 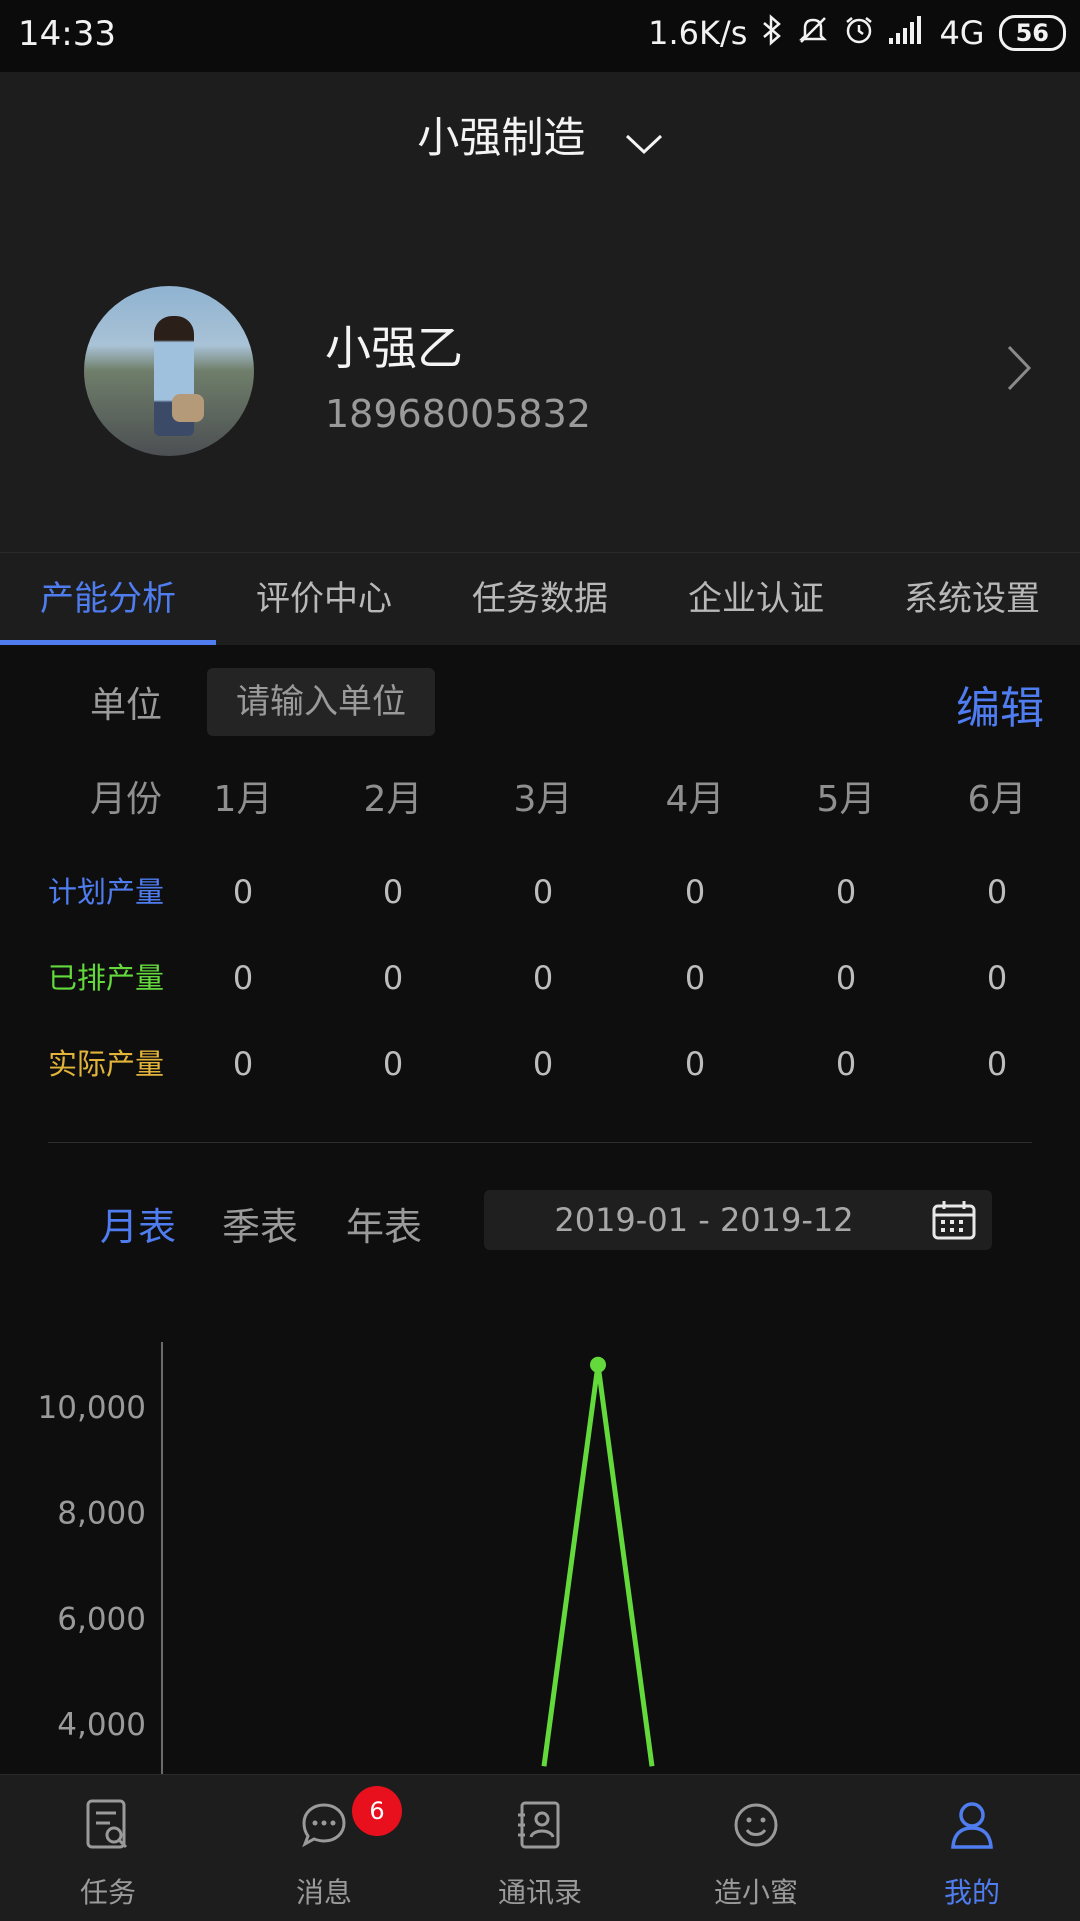 I want to click on nav-label: 消息, so click(x=323, y=1892).